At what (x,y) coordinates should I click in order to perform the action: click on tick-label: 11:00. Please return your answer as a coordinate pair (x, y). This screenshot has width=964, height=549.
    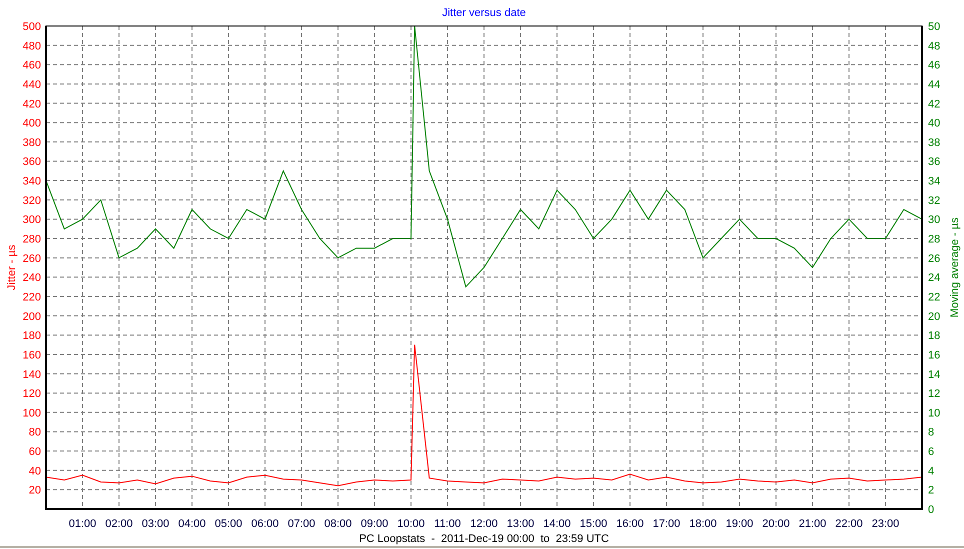
    Looking at the image, I should click on (447, 524).